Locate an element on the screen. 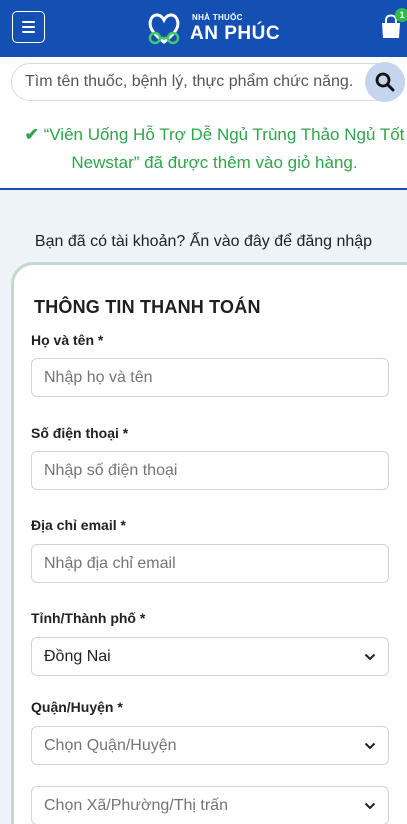  hamburger-menu-button is located at coordinates (28, 27).